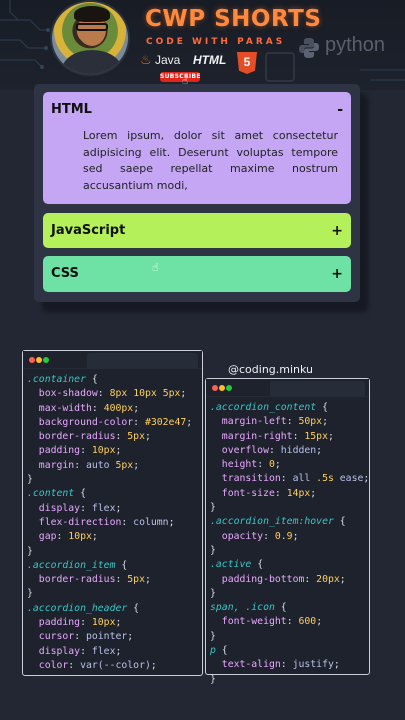 The width and height of the screenshot is (405, 720). Describe the element at coordinates (88, 230) in the screenshot. I see `accordion-title-javascript: JavaScript` at that location.